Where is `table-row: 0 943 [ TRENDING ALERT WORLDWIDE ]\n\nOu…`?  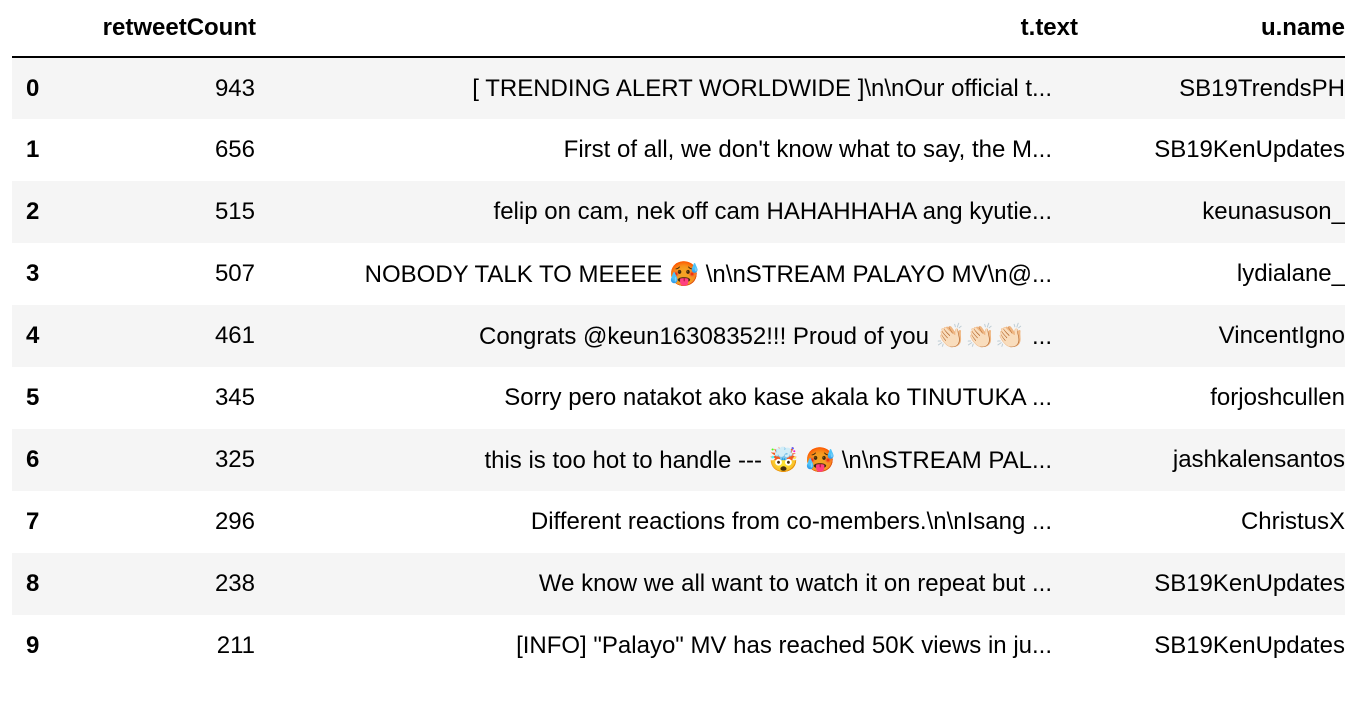
table-row: 0 943 [ TRENDING ALERT WORLDWIDE ]\n\nOu… is located at coordinates (678, 88).